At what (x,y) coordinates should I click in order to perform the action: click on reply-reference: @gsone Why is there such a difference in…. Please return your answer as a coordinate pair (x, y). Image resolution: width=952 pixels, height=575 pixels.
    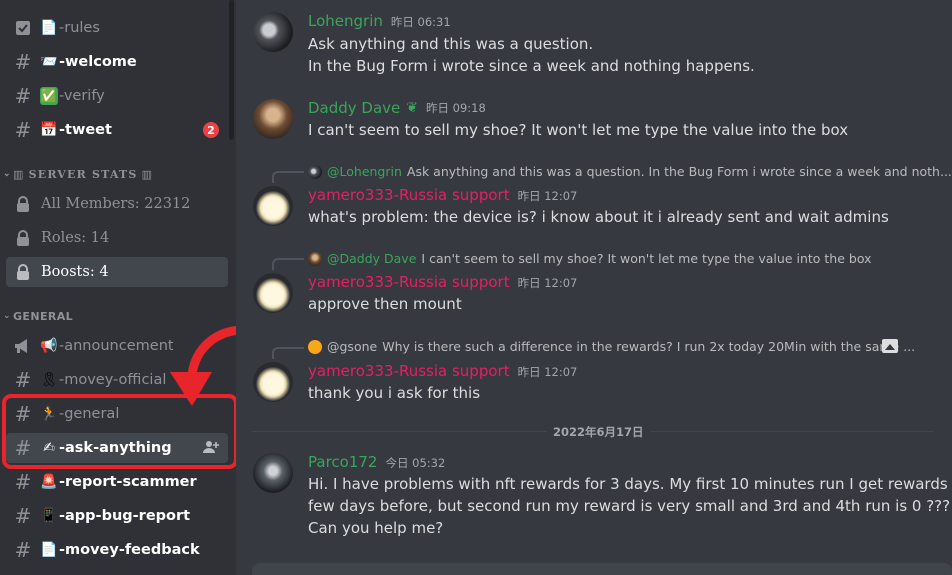
    Looking at the image, I should click on (611, 346).